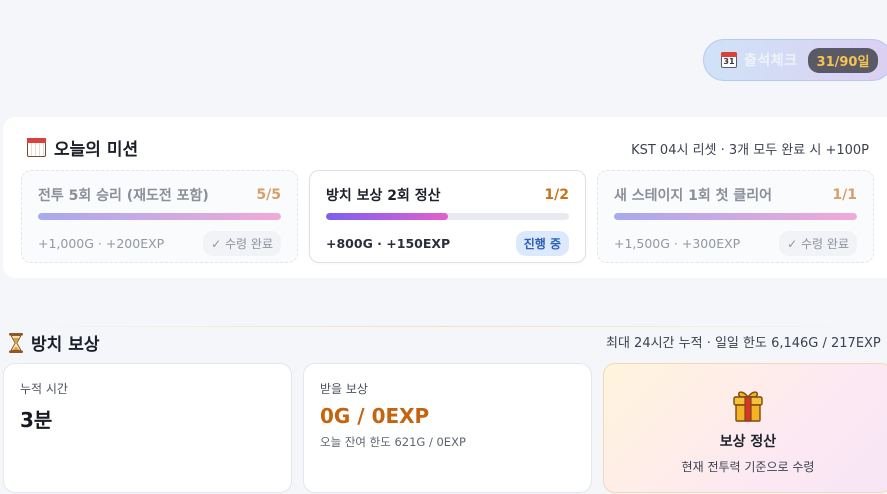 The image size is (887, 494). I want to click on mission-reward: +1,500G · +300EXP, so click(677, 243).